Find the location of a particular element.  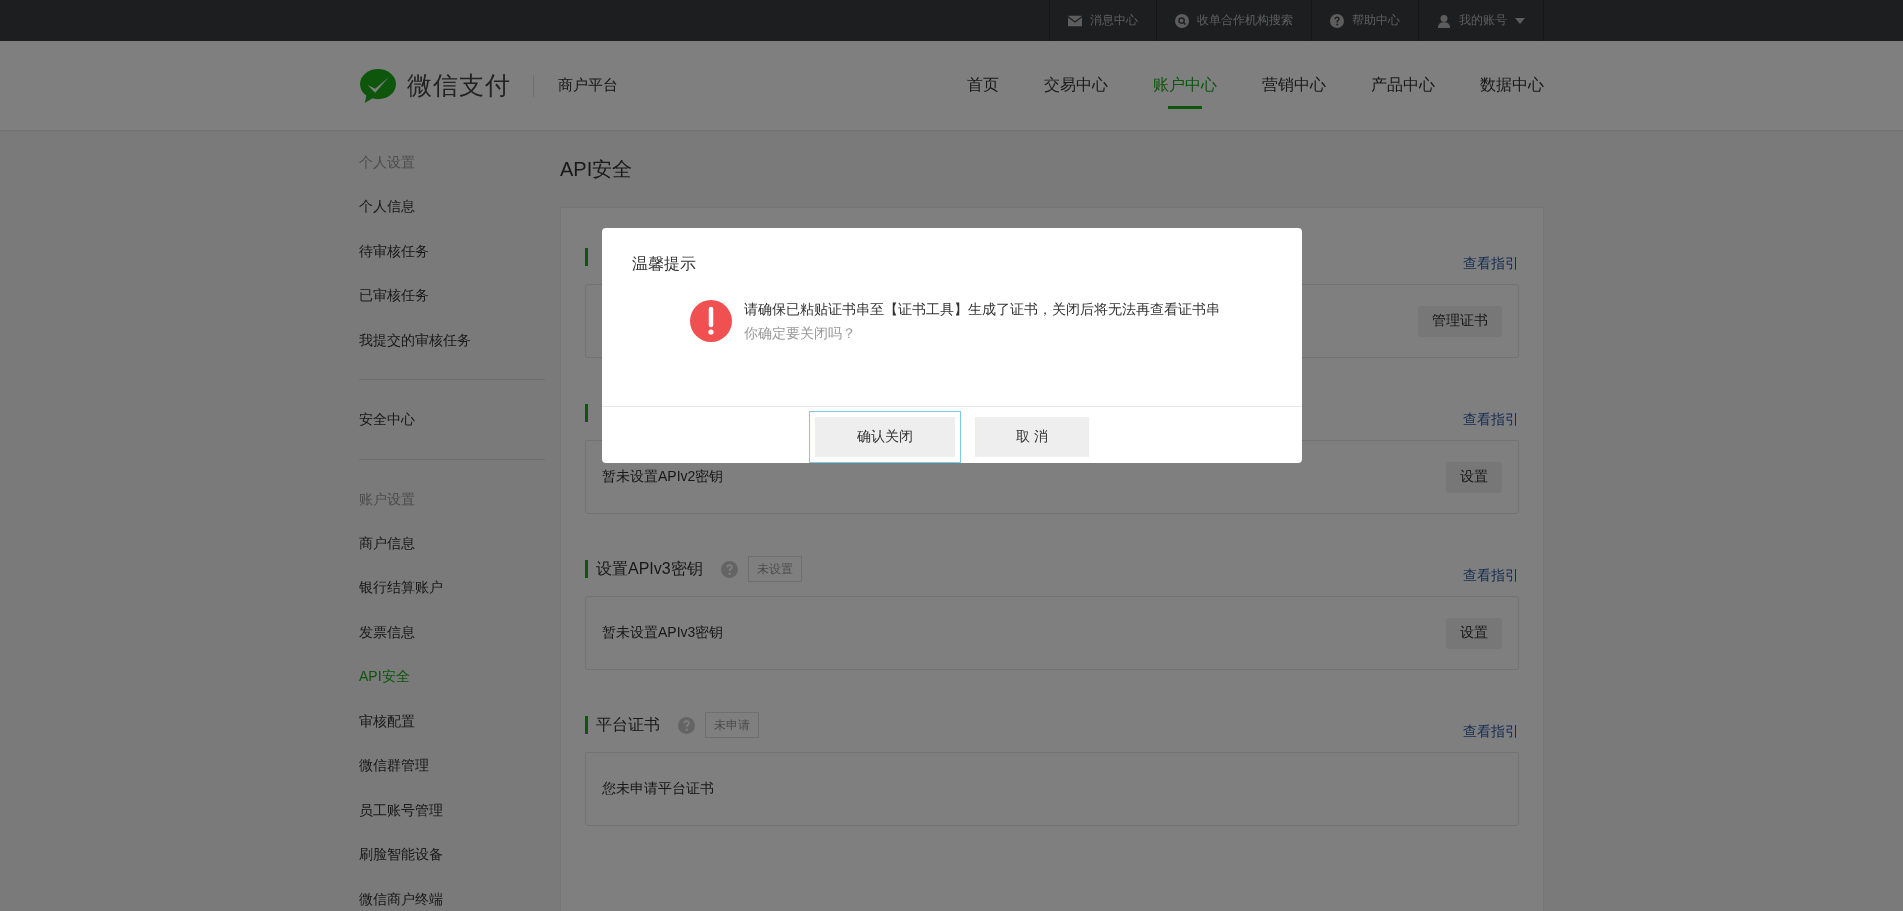

dialog-note: 你确定要关闭吗？ is located at coordinates (800, 334).